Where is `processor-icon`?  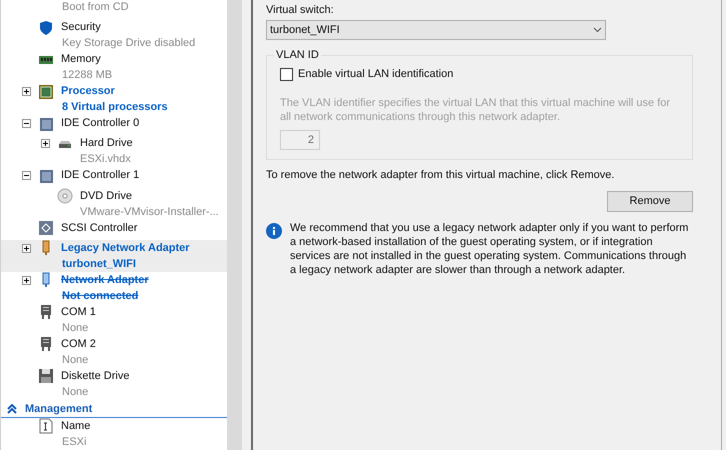
processor-icon is located at coordinates (46, 92).